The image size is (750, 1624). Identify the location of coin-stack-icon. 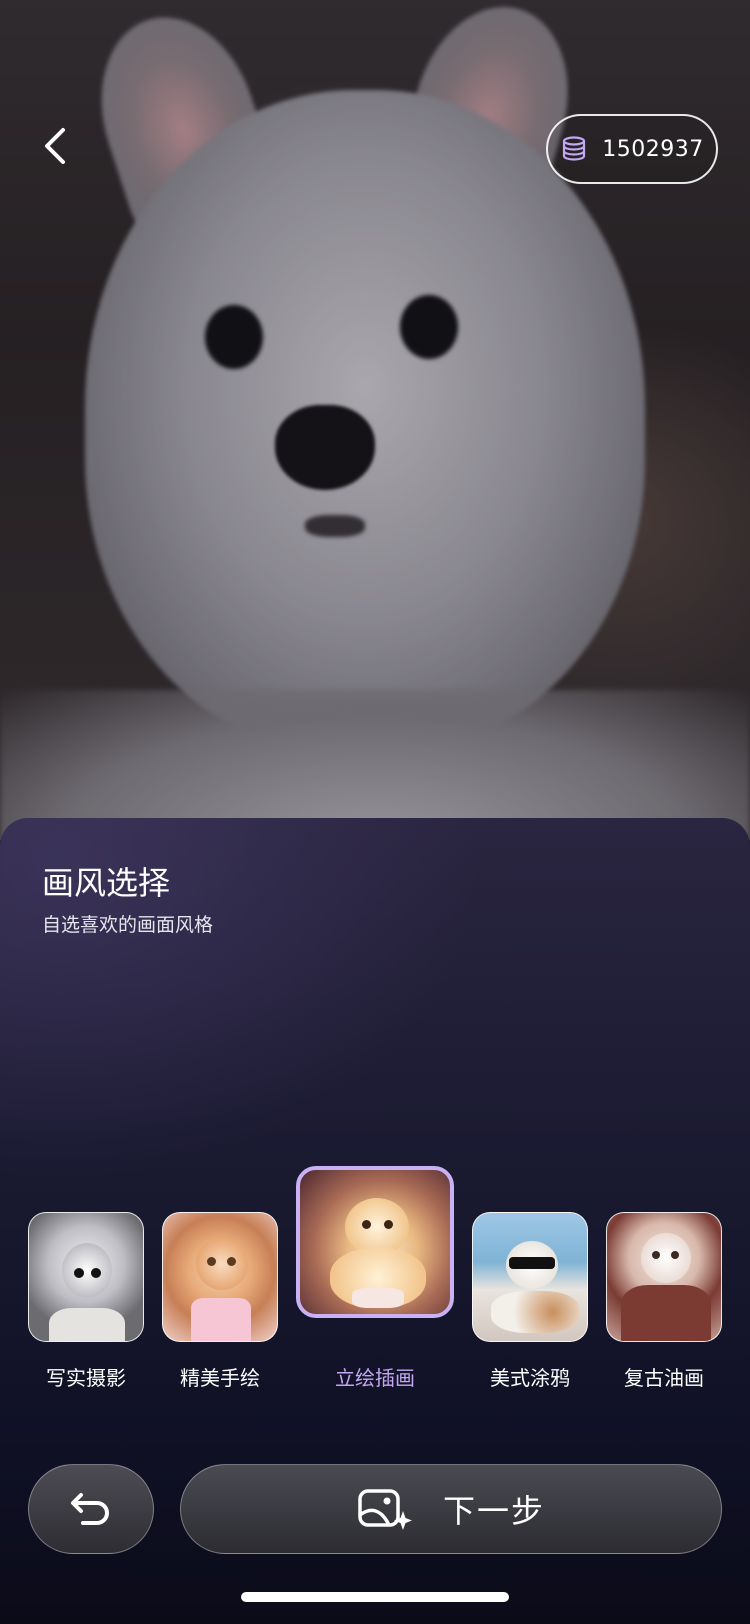
(574, 148).